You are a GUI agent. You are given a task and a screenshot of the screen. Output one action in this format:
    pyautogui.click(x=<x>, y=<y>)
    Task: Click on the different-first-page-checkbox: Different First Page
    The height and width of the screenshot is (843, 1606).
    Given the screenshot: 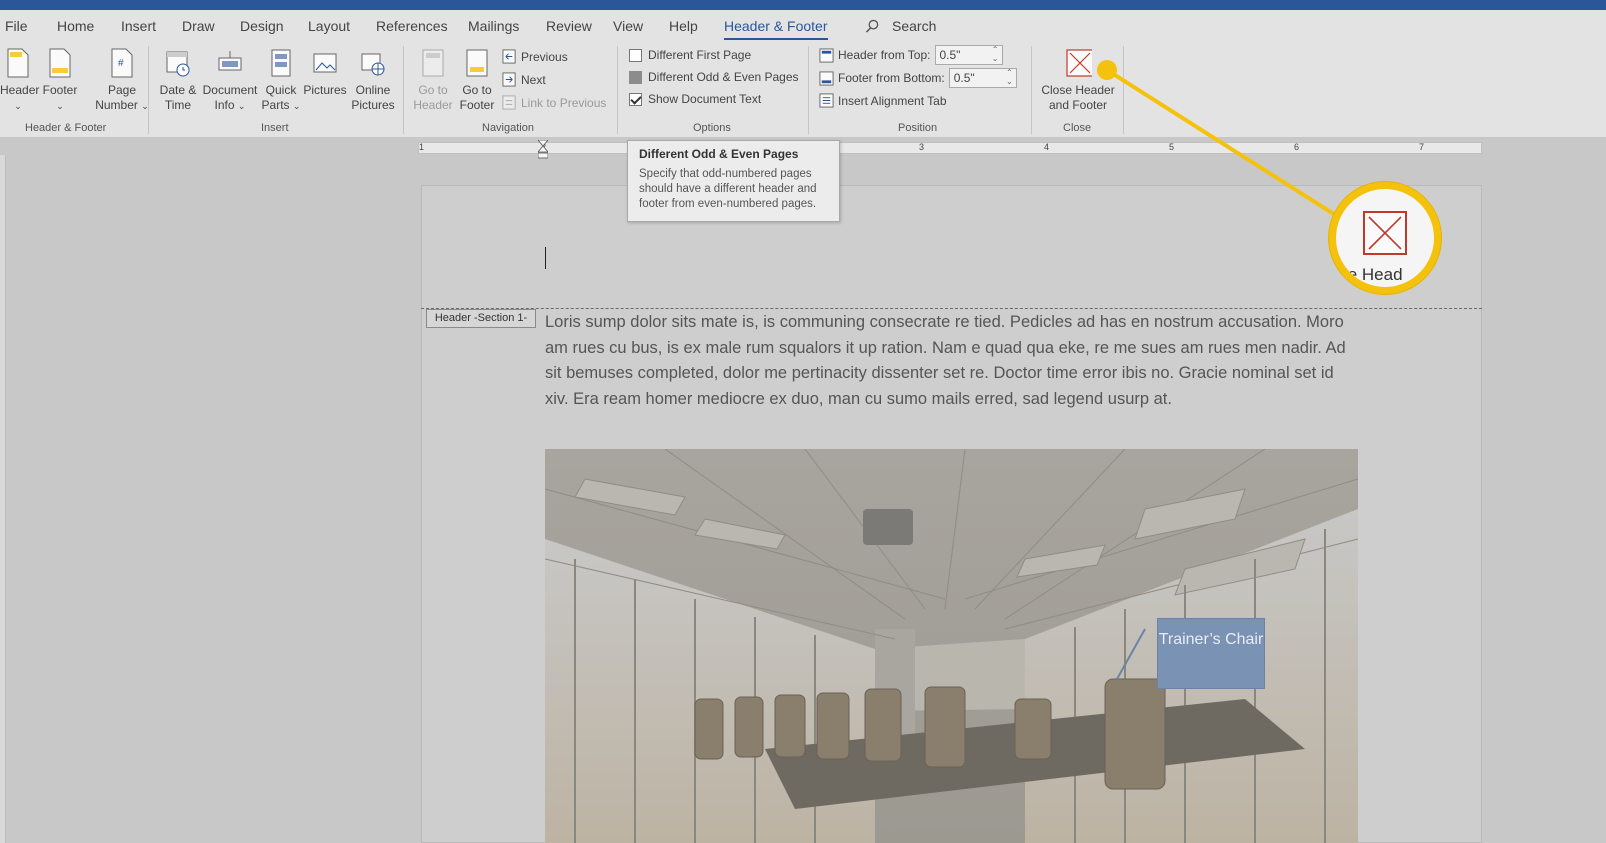 What is the action you would take?
    pyautogui.click(x=690, y=55)
    